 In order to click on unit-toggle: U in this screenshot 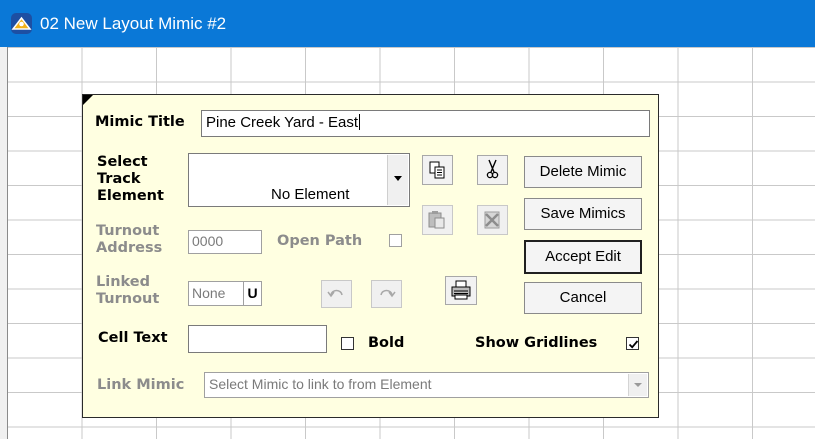, I will do `click(252, 293)`.